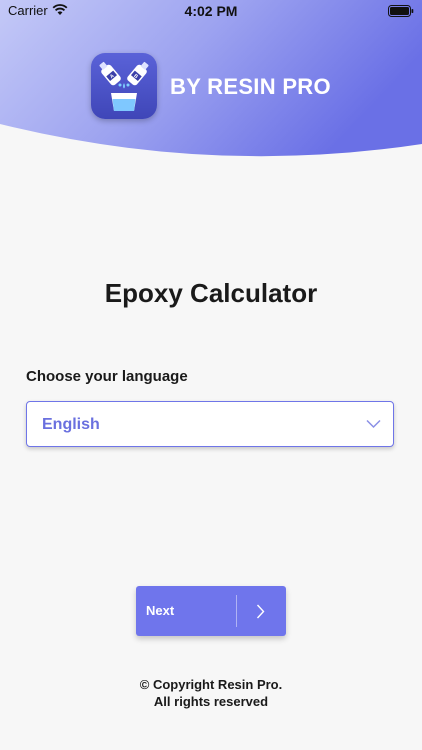 This screenshot has width=422, height=750. Describe the element at coordinates (107, 376) in the screenshot. I see `language-label: Choose your language` at that location.